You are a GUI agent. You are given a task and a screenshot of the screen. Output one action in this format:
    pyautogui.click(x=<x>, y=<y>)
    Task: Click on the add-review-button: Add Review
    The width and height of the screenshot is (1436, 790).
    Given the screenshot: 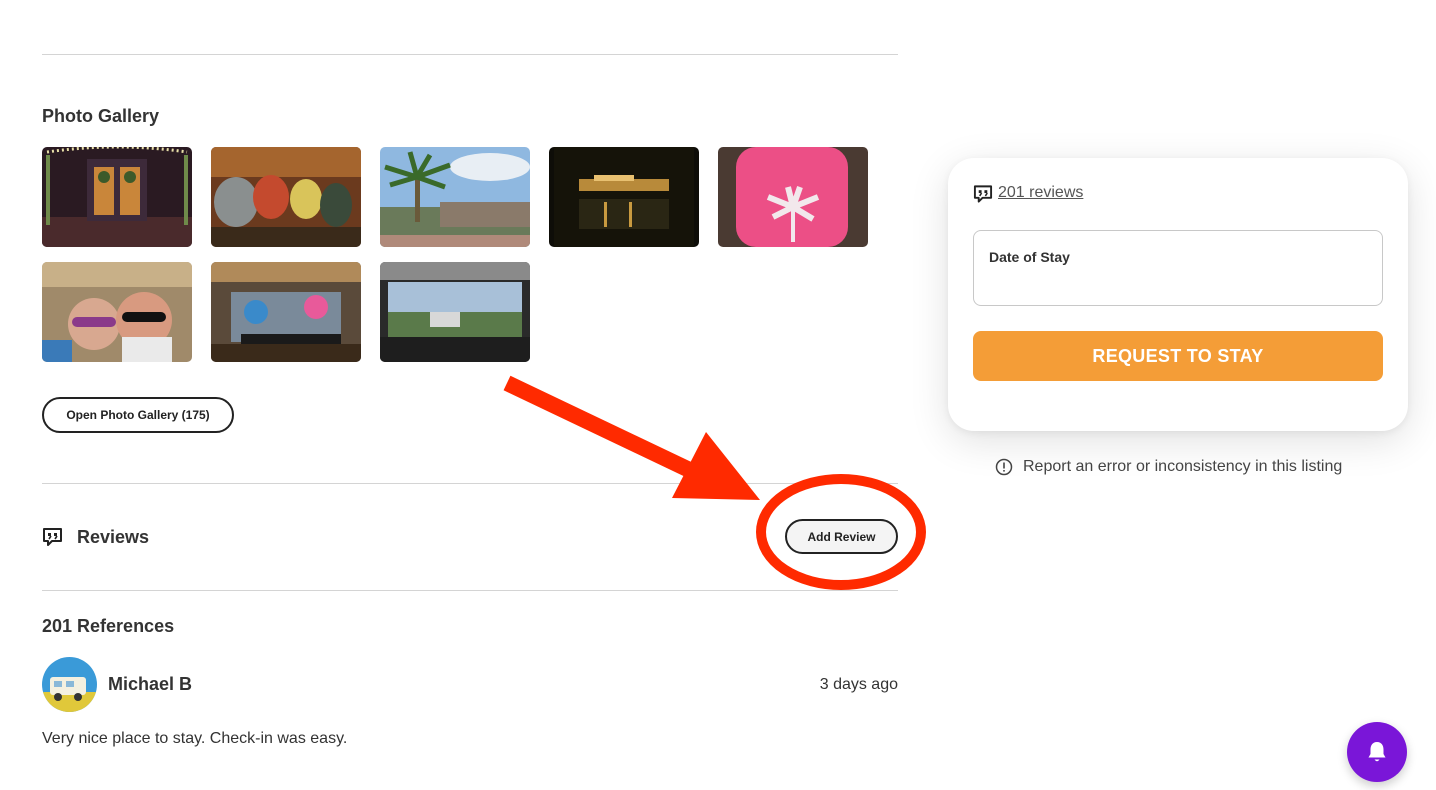 What is the action you would take?
    pyautogui.click(x=841, y=536)
    